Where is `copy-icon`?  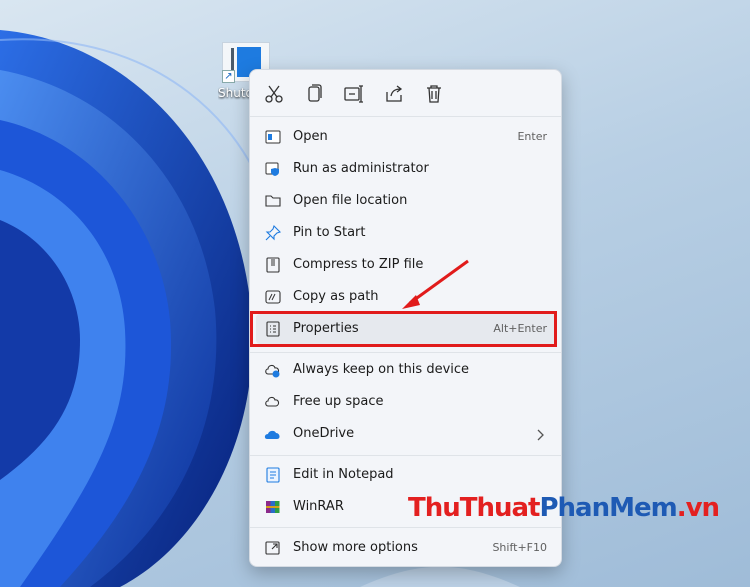 copy-icon is located at coordinates (314, 94).